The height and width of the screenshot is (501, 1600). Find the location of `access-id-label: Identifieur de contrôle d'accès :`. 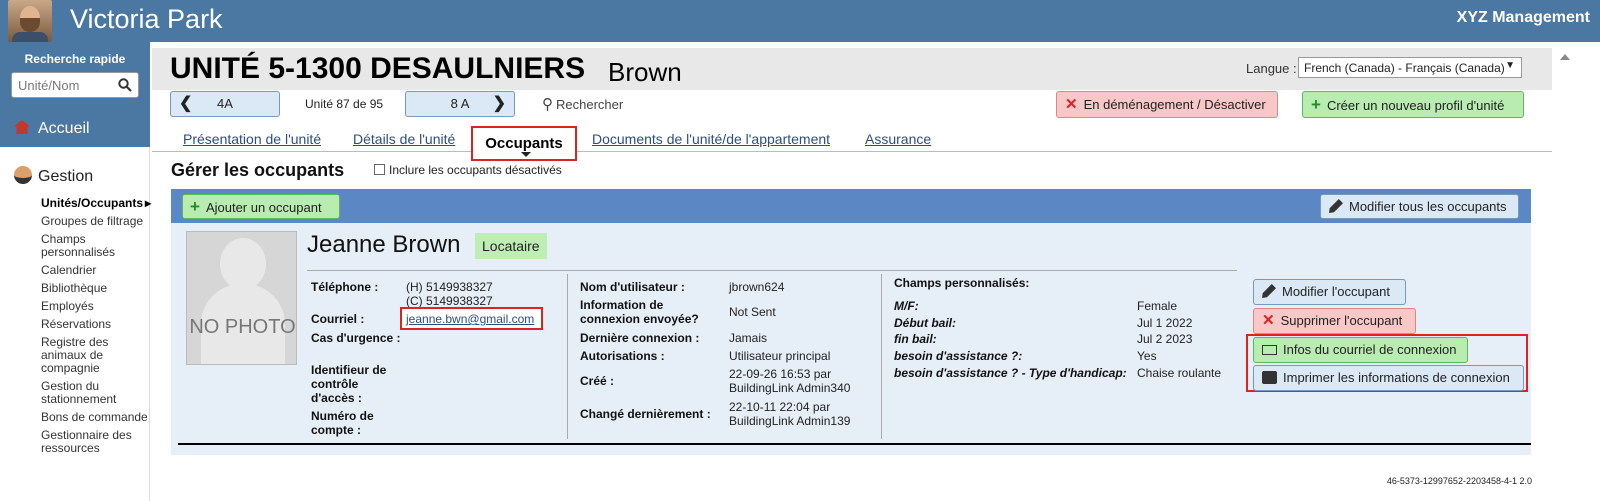

access-id-label: Identifieur de contrôle d'accès : is located at coordinates (349, 384).